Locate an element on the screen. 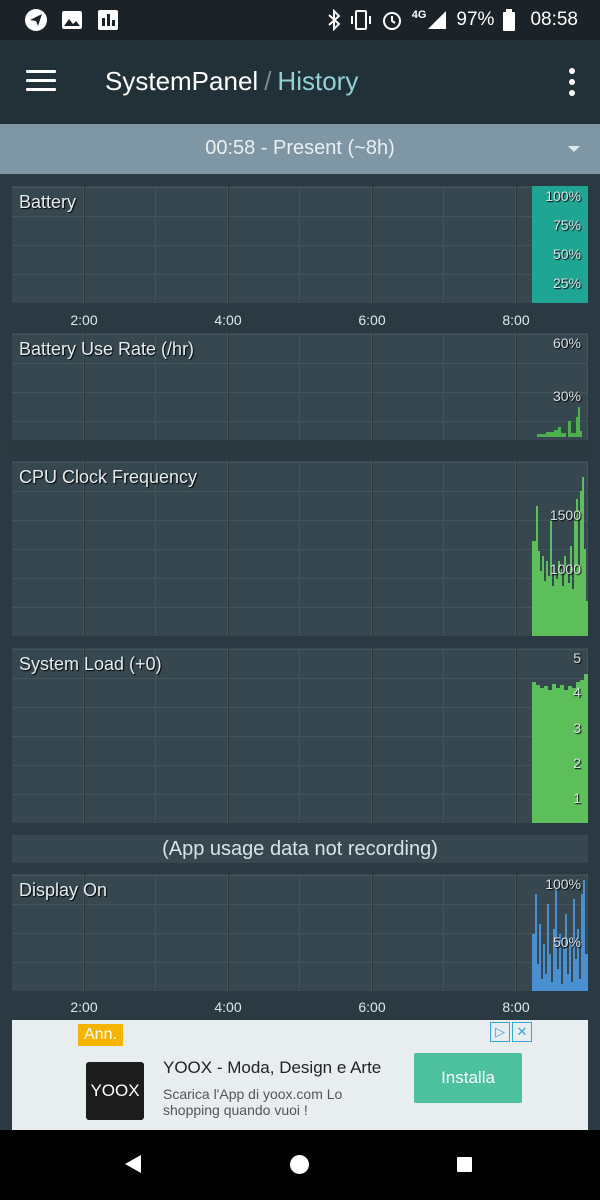  use-rate-ylabel-60: 60% is located at coordinates (566, 343).